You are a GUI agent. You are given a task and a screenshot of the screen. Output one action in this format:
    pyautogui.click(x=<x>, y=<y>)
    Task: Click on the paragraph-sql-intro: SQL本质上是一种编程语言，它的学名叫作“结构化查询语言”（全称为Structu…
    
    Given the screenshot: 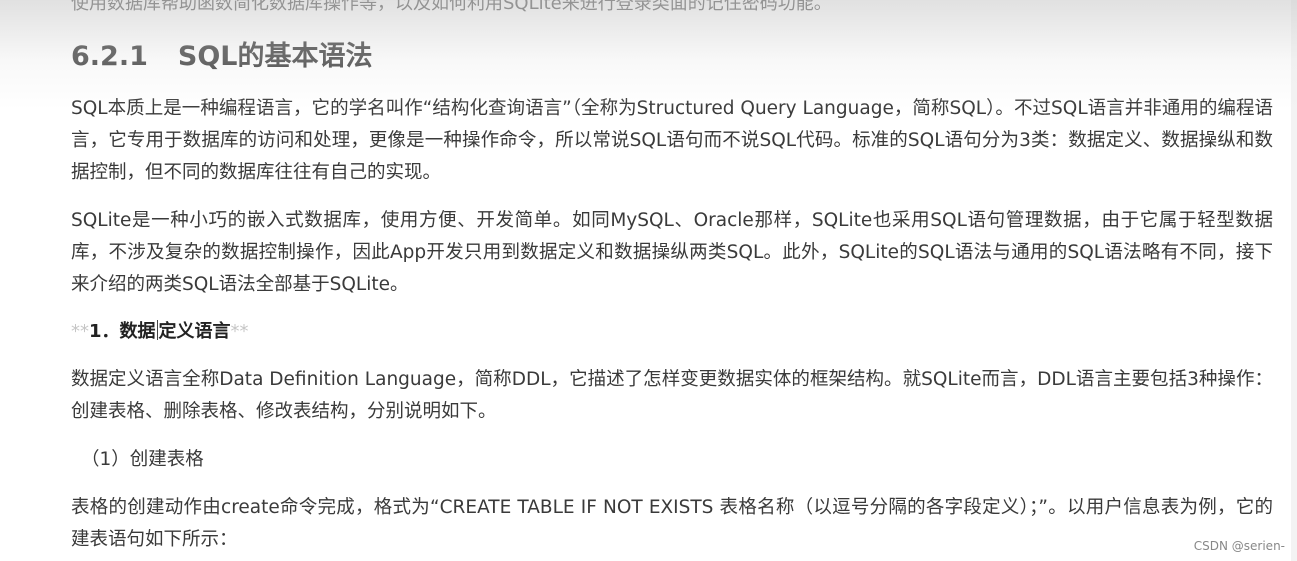 What is the action you would take?
    pyautogui.click(x=672, y=140)
    